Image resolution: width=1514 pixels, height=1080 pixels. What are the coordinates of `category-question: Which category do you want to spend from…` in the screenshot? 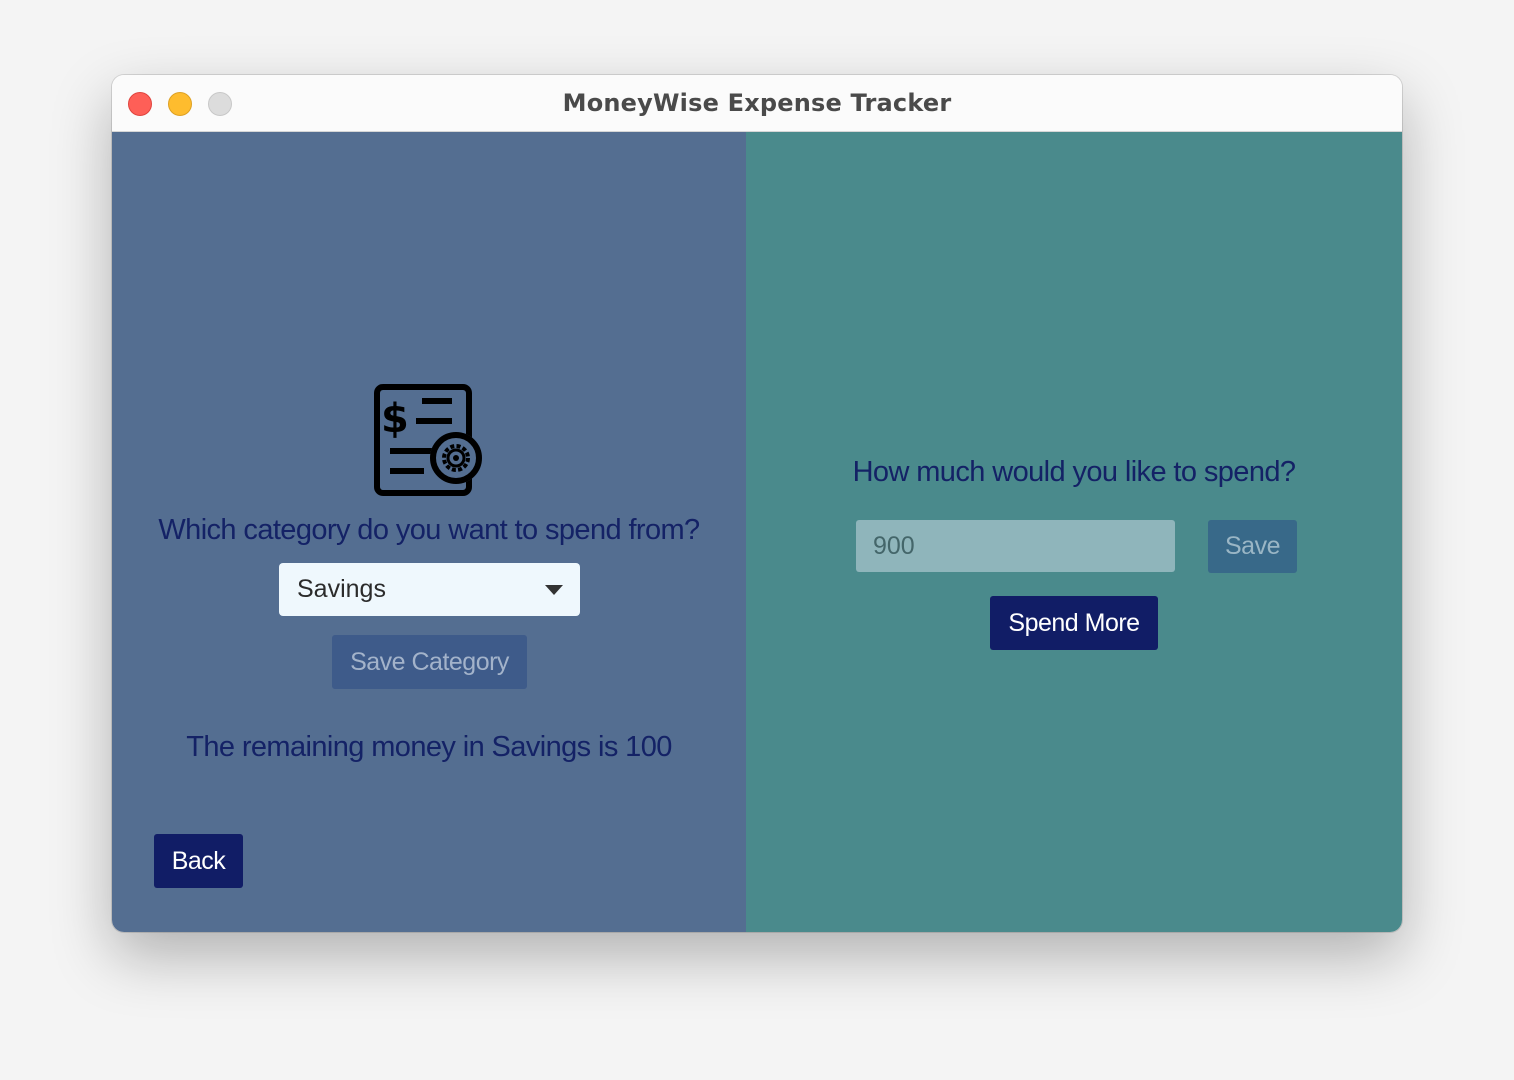 It's located at (429, 530).